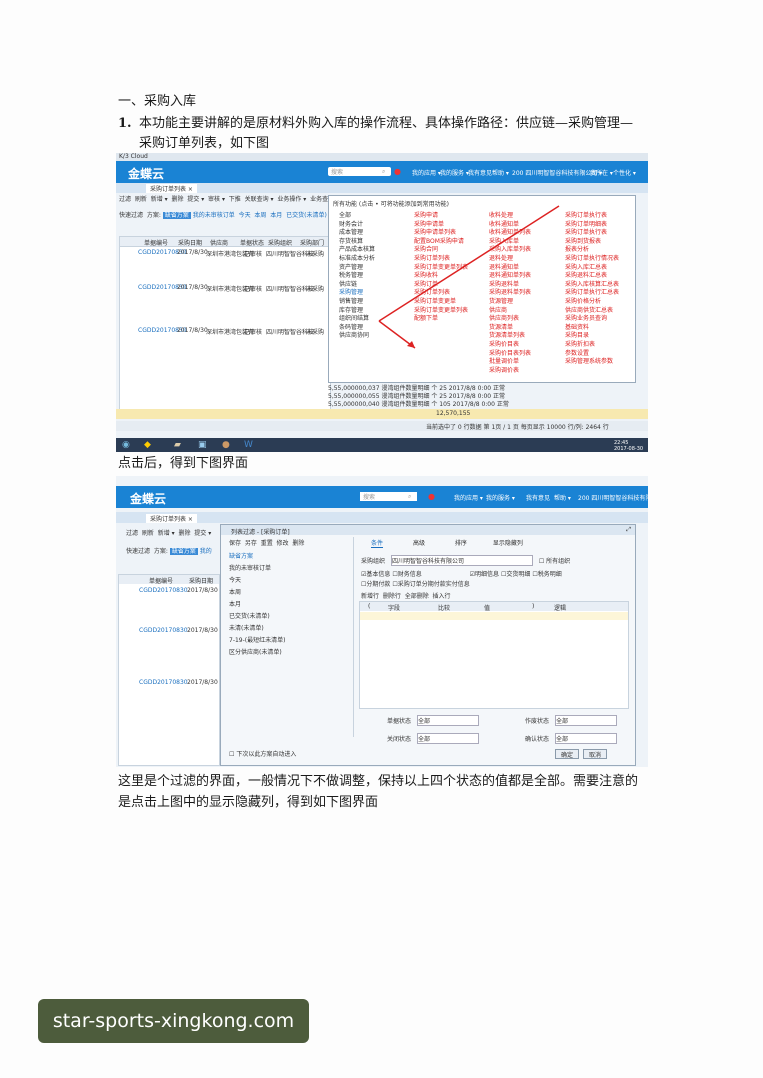  What do you see at coordinates (126, 445) in the screenshot?
I see `start-icon: ◉` at bounding box center [126, 445].